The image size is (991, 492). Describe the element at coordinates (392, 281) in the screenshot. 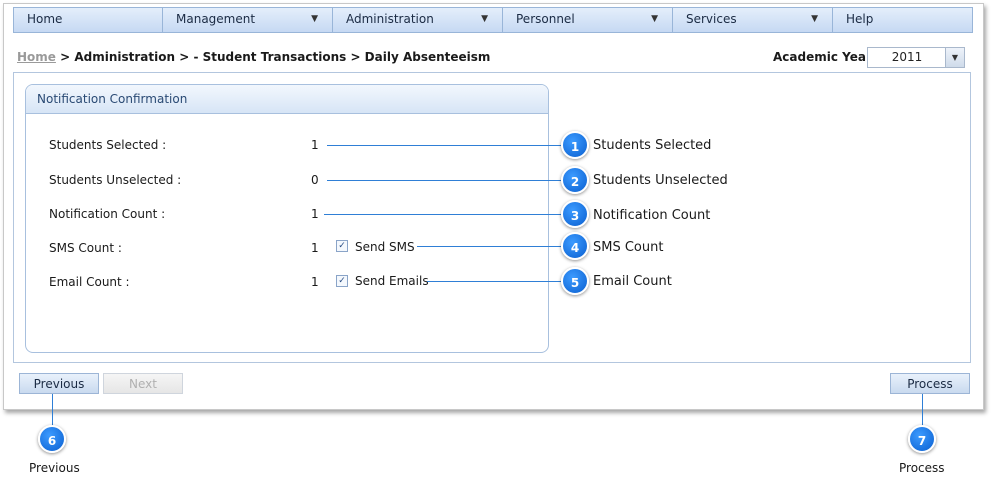

I see `send-emails-label: Send Emails` at that location.